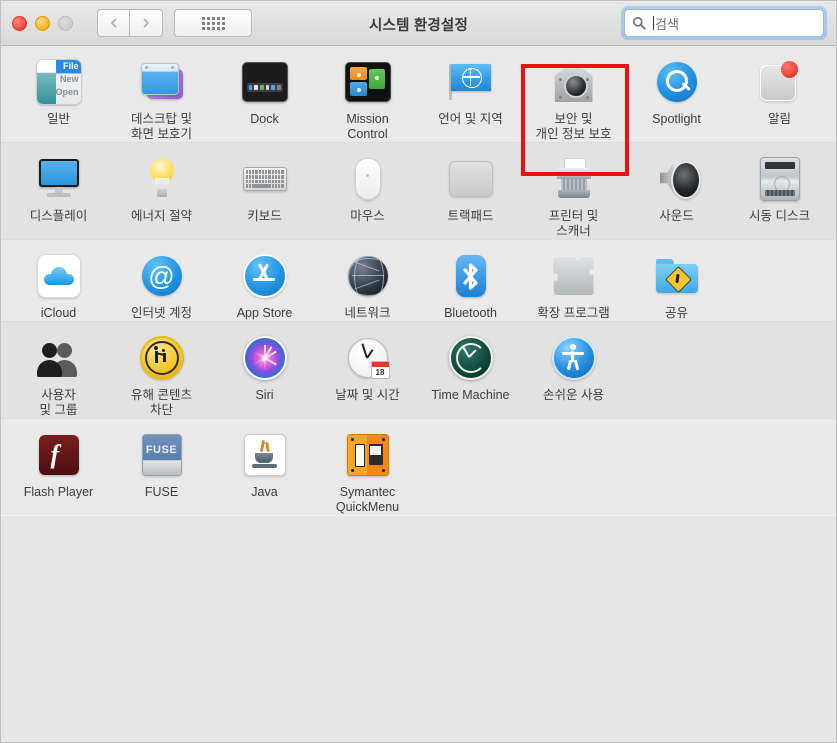  What do you see at coordinates (265, 358) in the screenshot?
I see `siri-icon` at bounding box center [265, 358].